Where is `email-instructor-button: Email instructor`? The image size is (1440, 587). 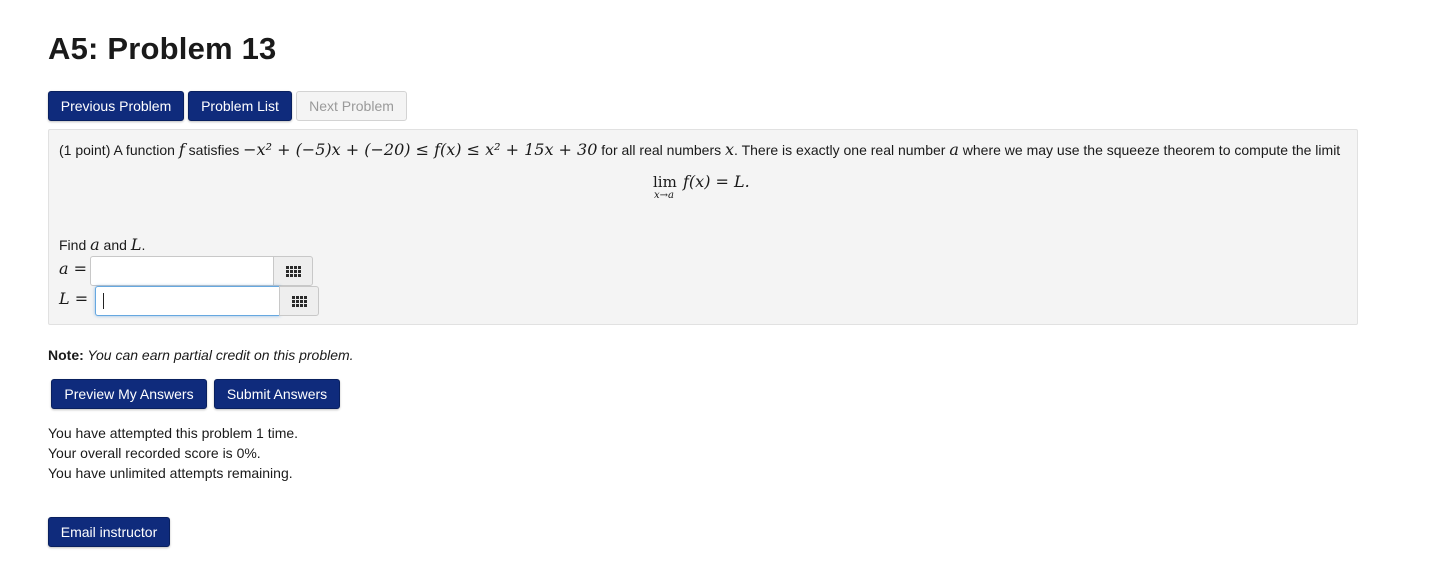 email-instructor-button: Email instructor is located at coordinates (109, 532).